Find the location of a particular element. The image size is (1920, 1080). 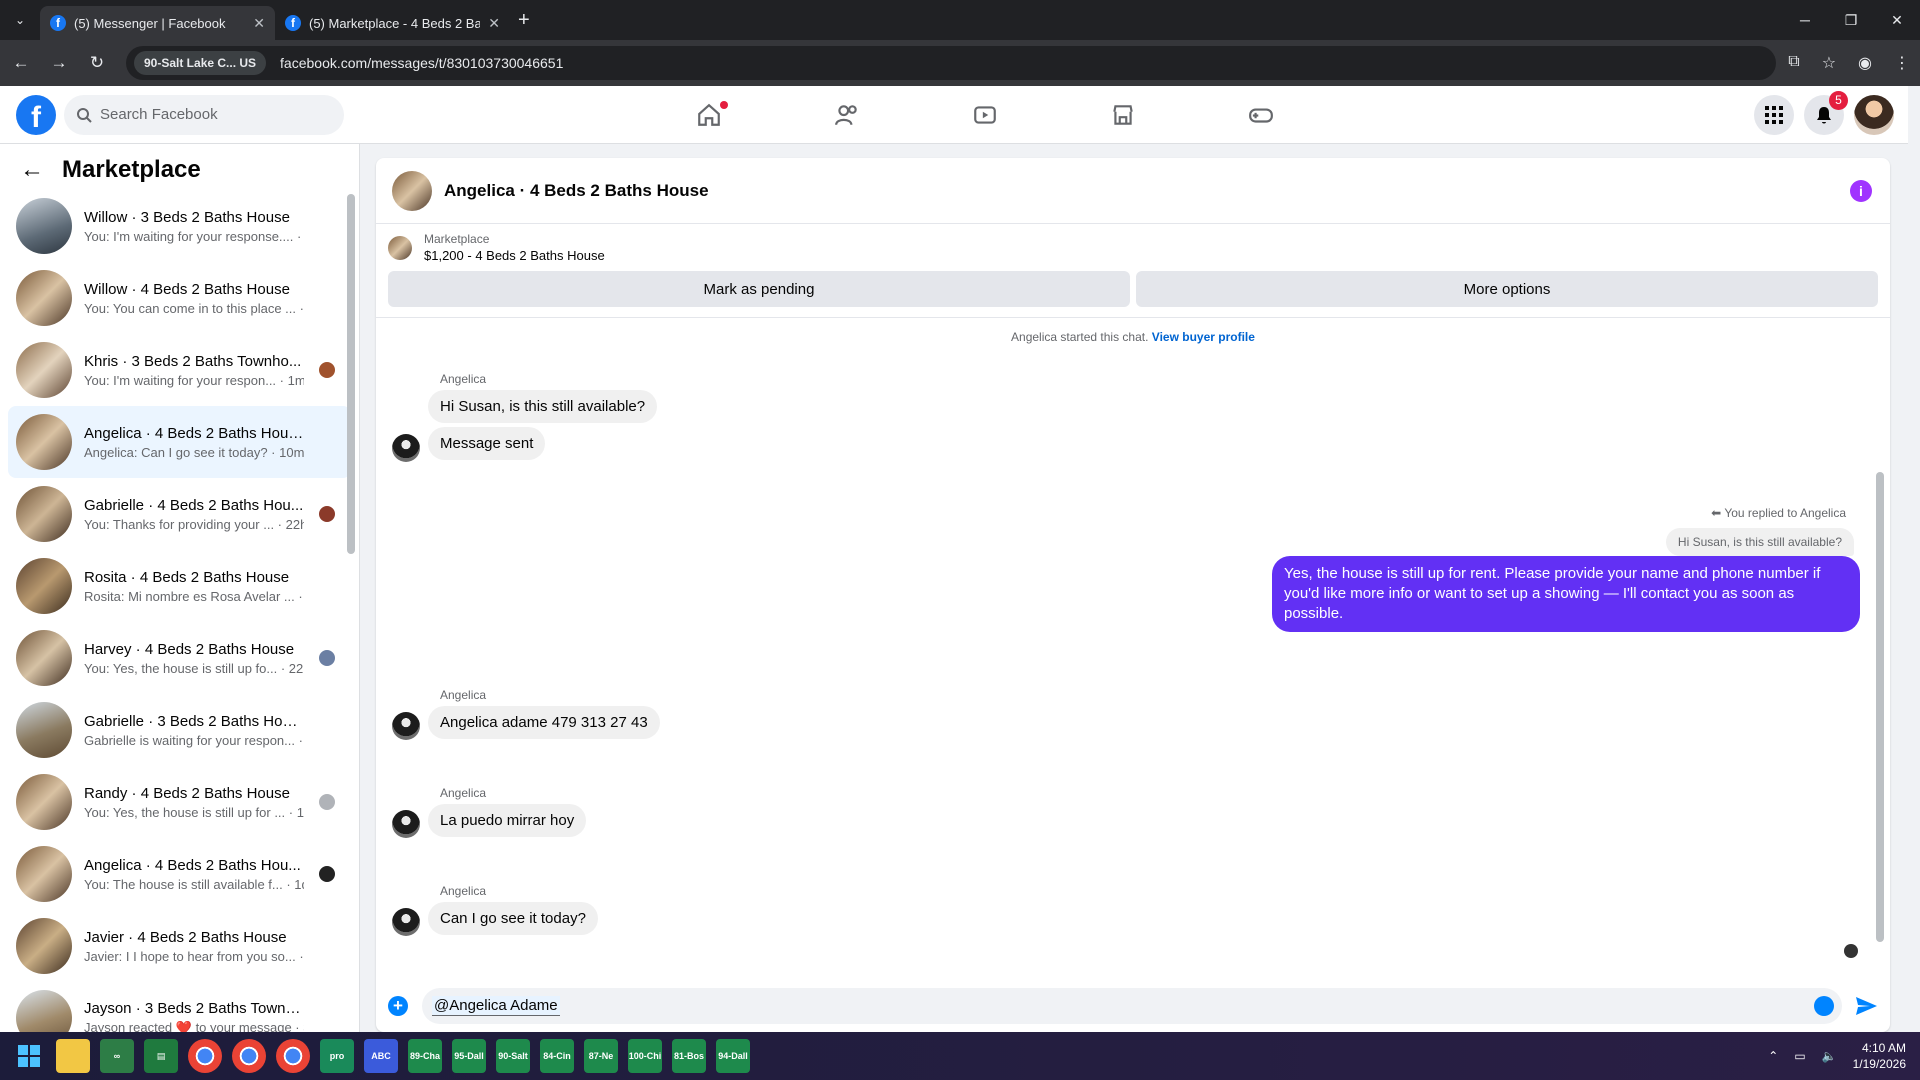

conversation-preview: Angelica: Can I go see it today? · 10m is located at coordinates (194, 452).